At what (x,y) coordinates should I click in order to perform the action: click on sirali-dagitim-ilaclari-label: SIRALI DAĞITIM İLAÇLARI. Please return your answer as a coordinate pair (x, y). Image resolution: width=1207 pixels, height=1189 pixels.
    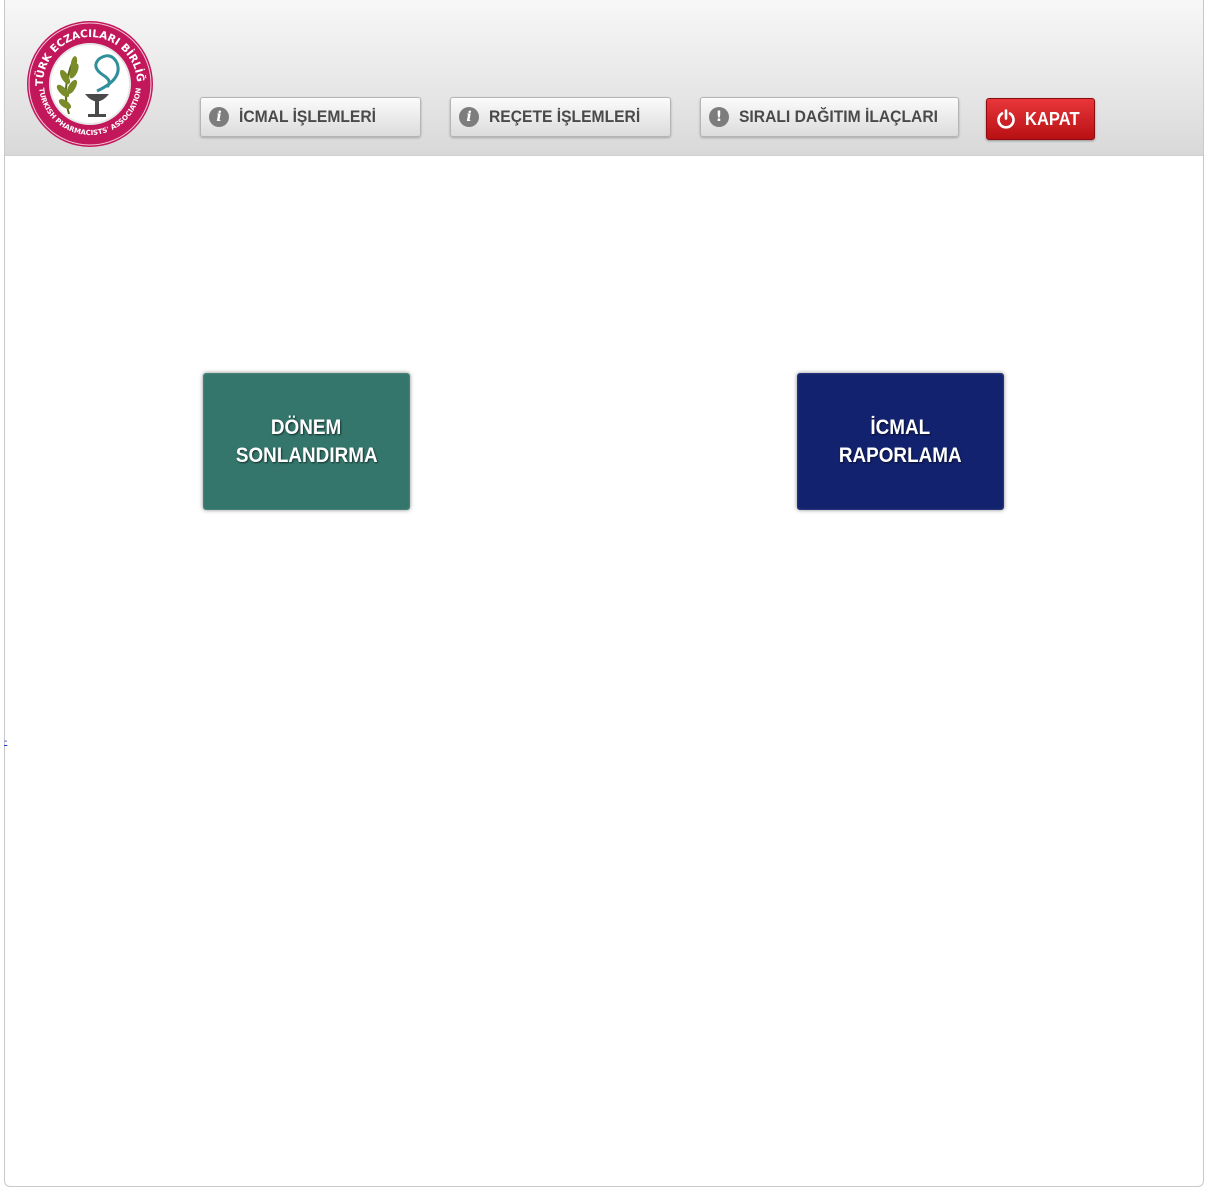
    Looking at the image, I should click on (838, 116).